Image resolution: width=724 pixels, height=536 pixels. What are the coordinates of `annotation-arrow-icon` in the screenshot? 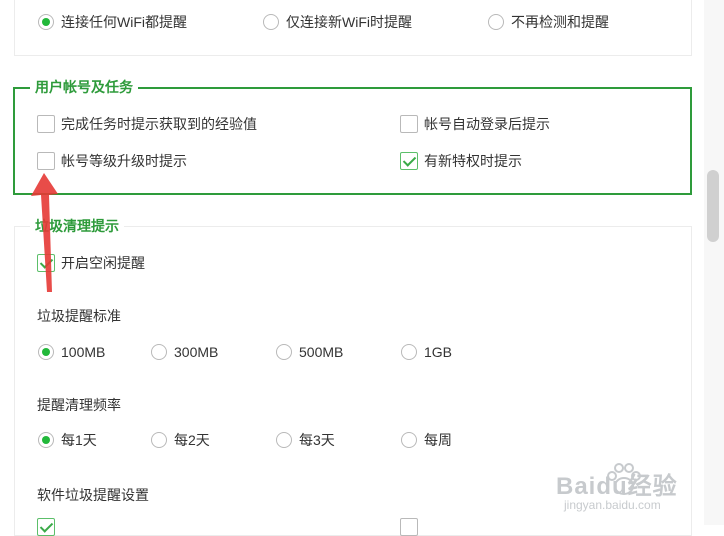 It's located at (44, 232).